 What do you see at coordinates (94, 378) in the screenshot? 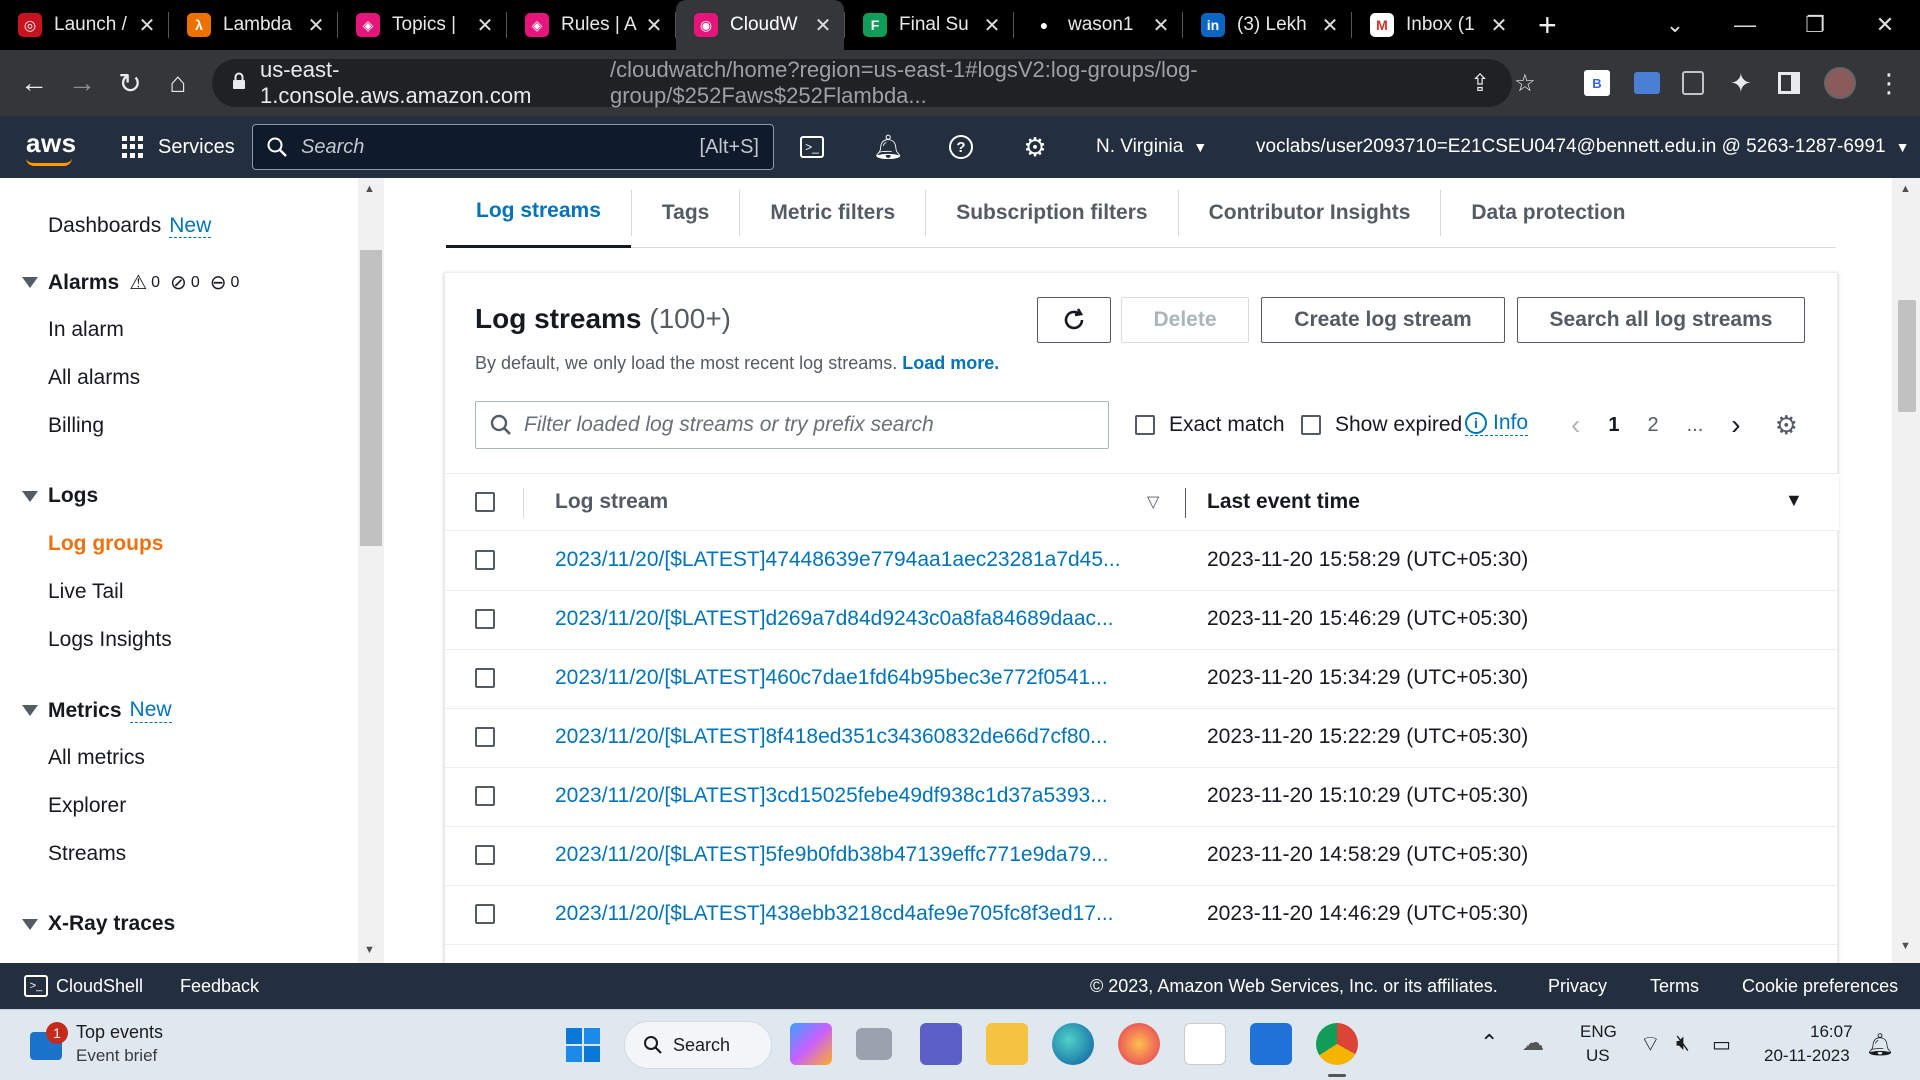
I see `sidebar-item-all-alarms: All alarms` at bounding box center [94, 378].